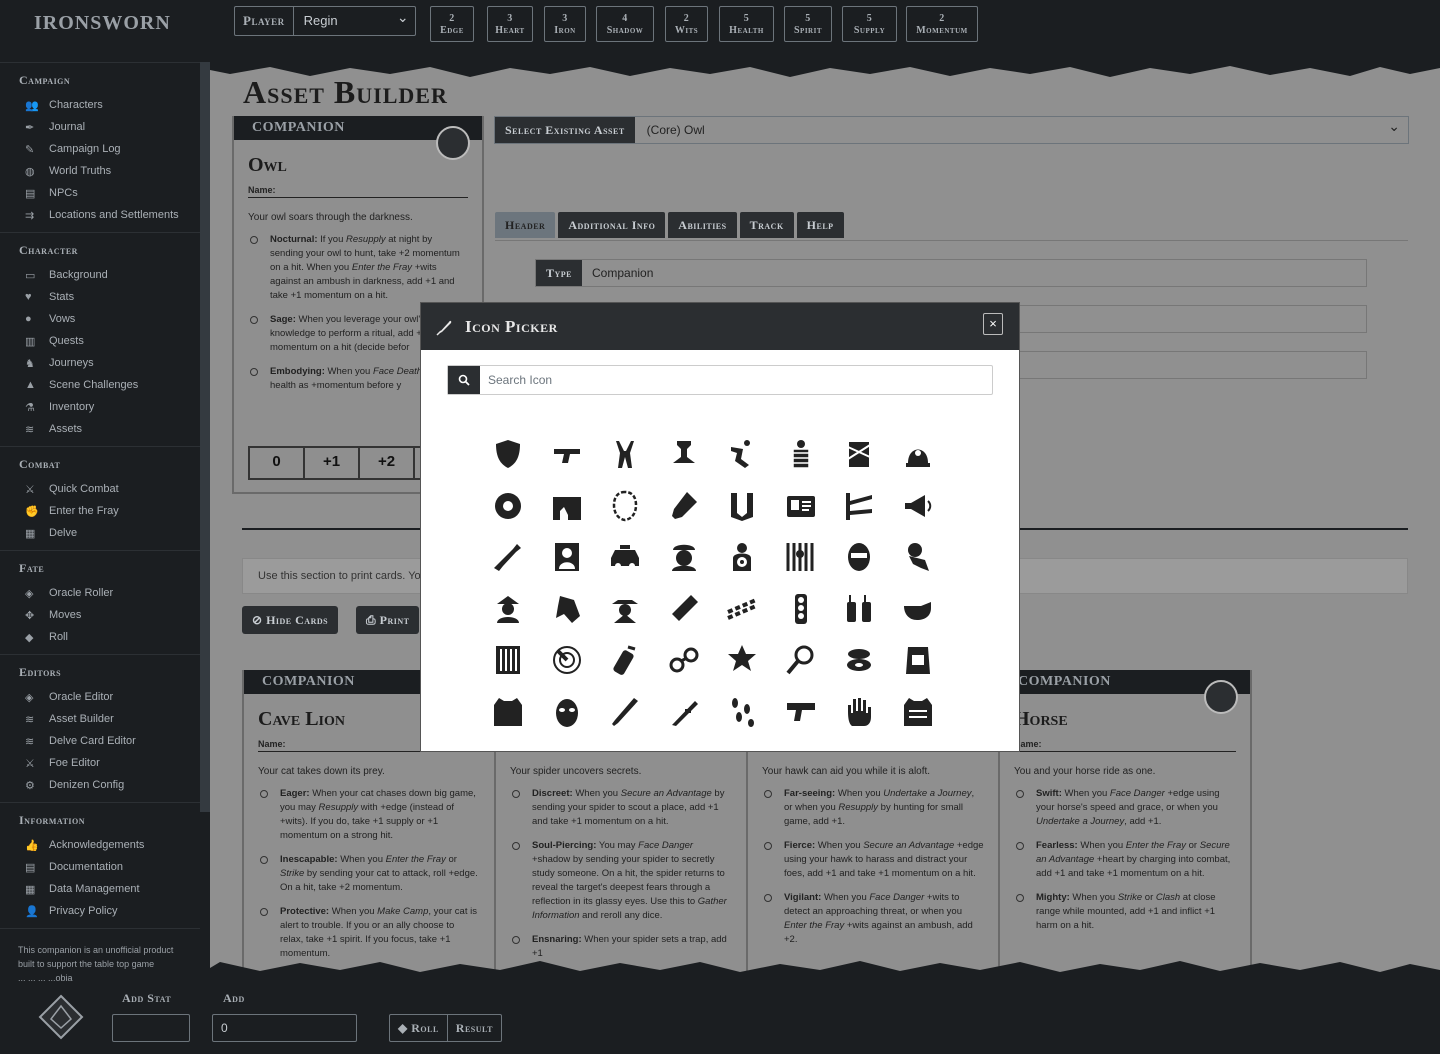 Image resolution: width=1440 pixels, height=1054 pixels. What do you see at coordinates (951, 273) in the screenshot?
I see `type-field: Type Companion` at bounding box center [951, 273].